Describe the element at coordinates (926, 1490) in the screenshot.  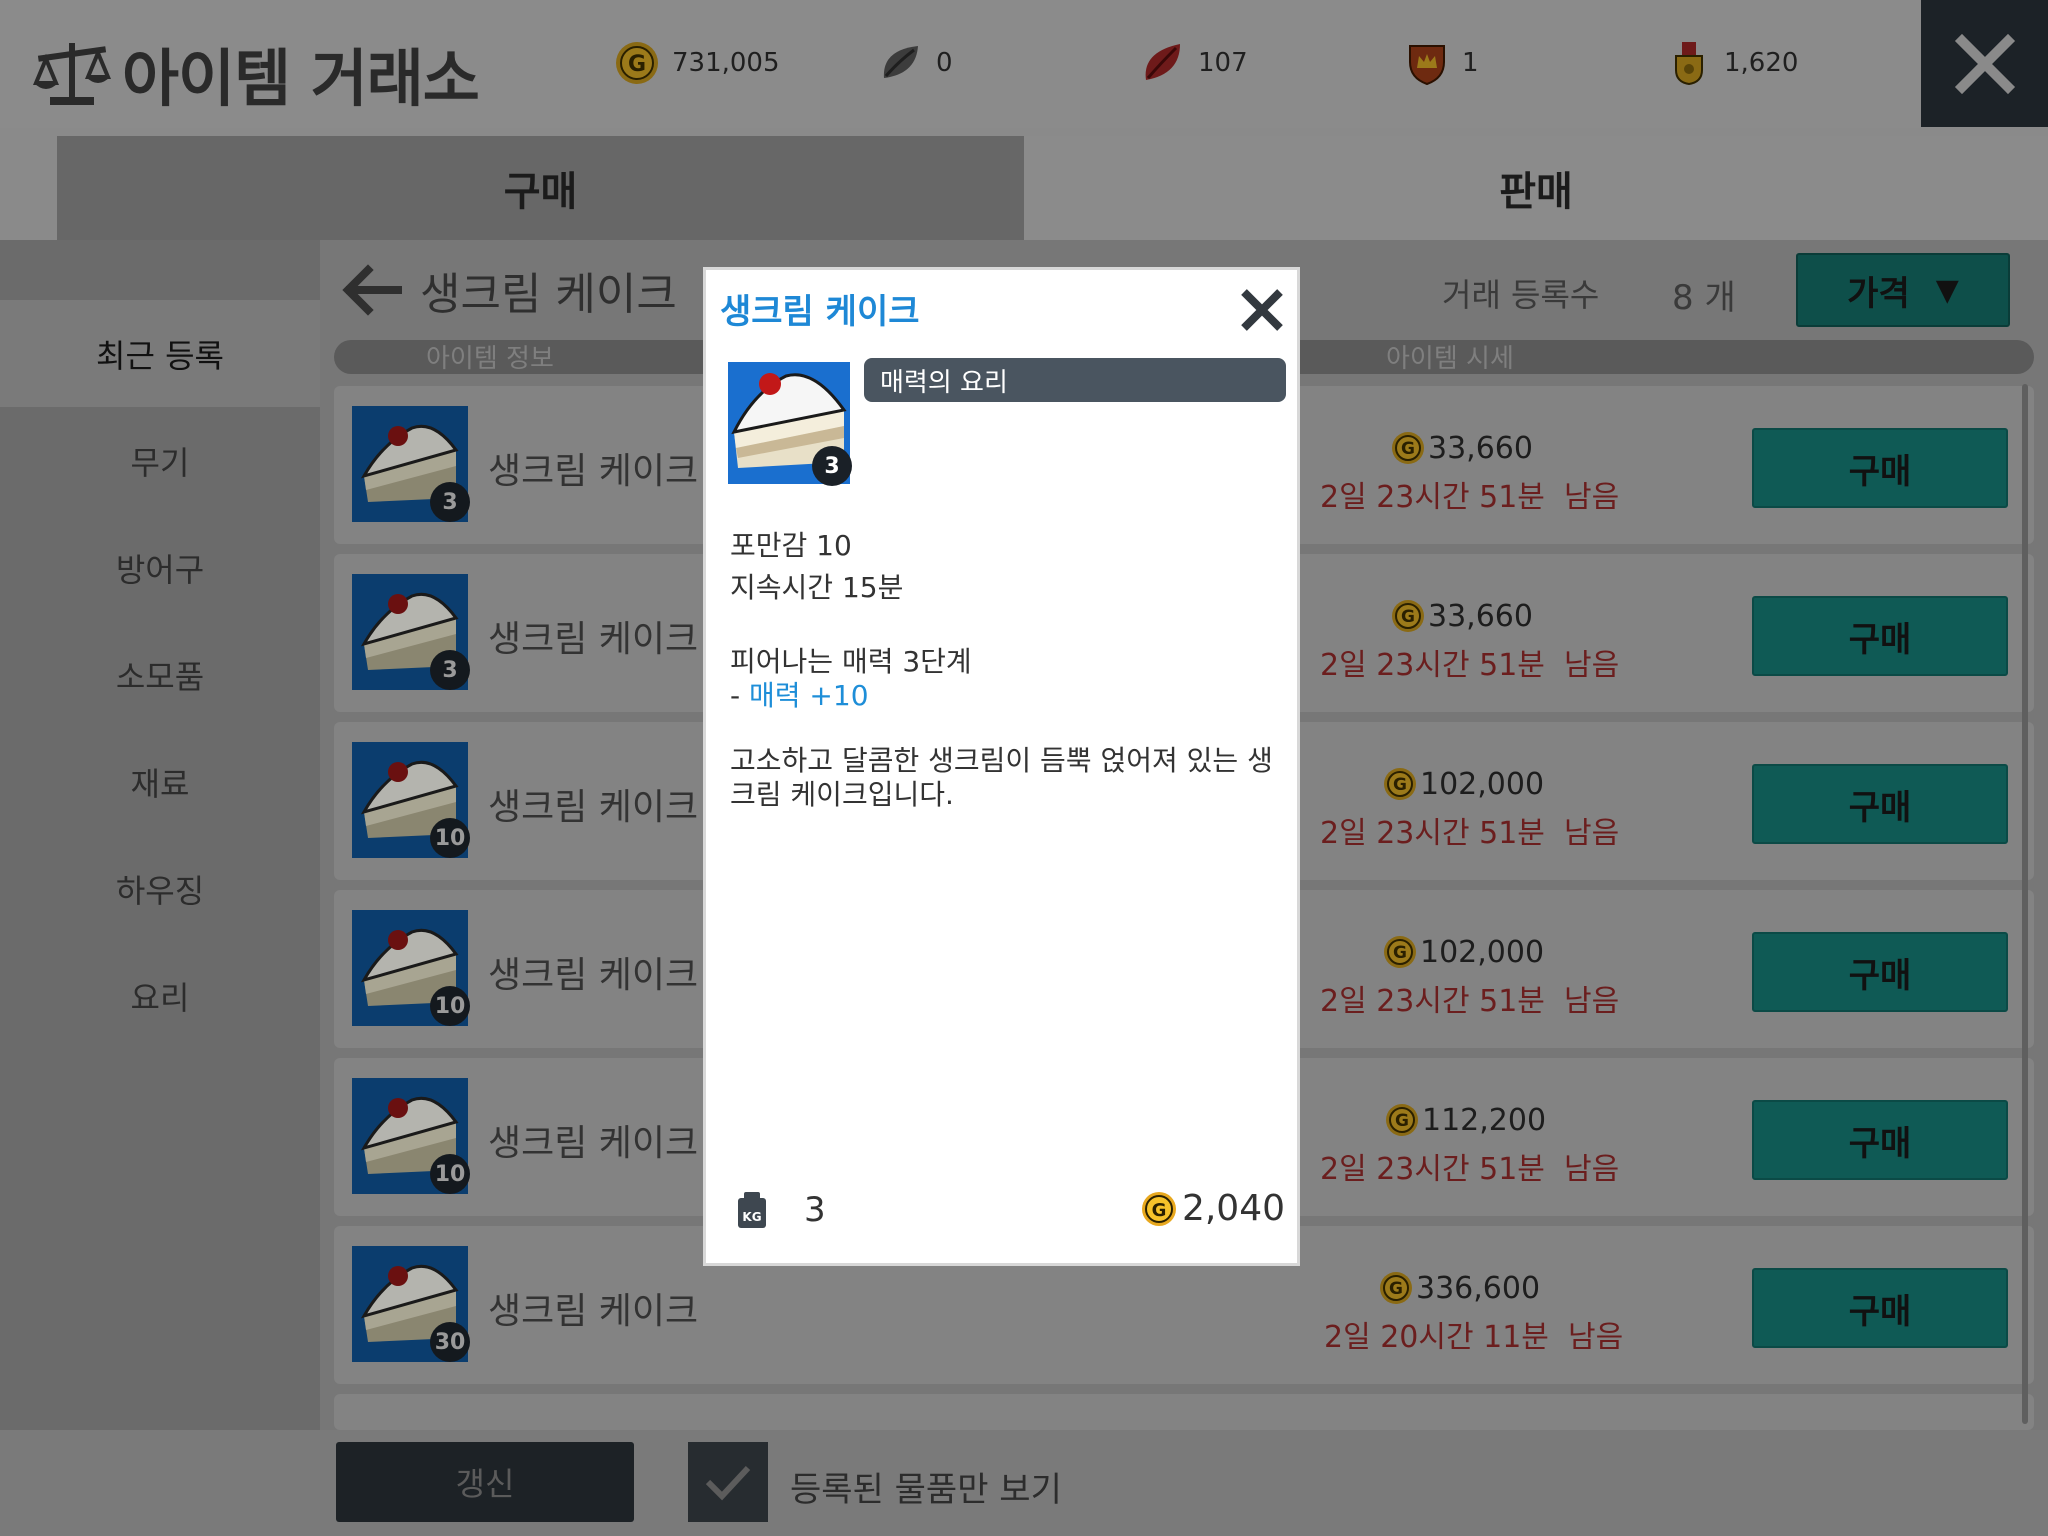
I see `registered-only-label: 등록된 물품만 보기` at that location.